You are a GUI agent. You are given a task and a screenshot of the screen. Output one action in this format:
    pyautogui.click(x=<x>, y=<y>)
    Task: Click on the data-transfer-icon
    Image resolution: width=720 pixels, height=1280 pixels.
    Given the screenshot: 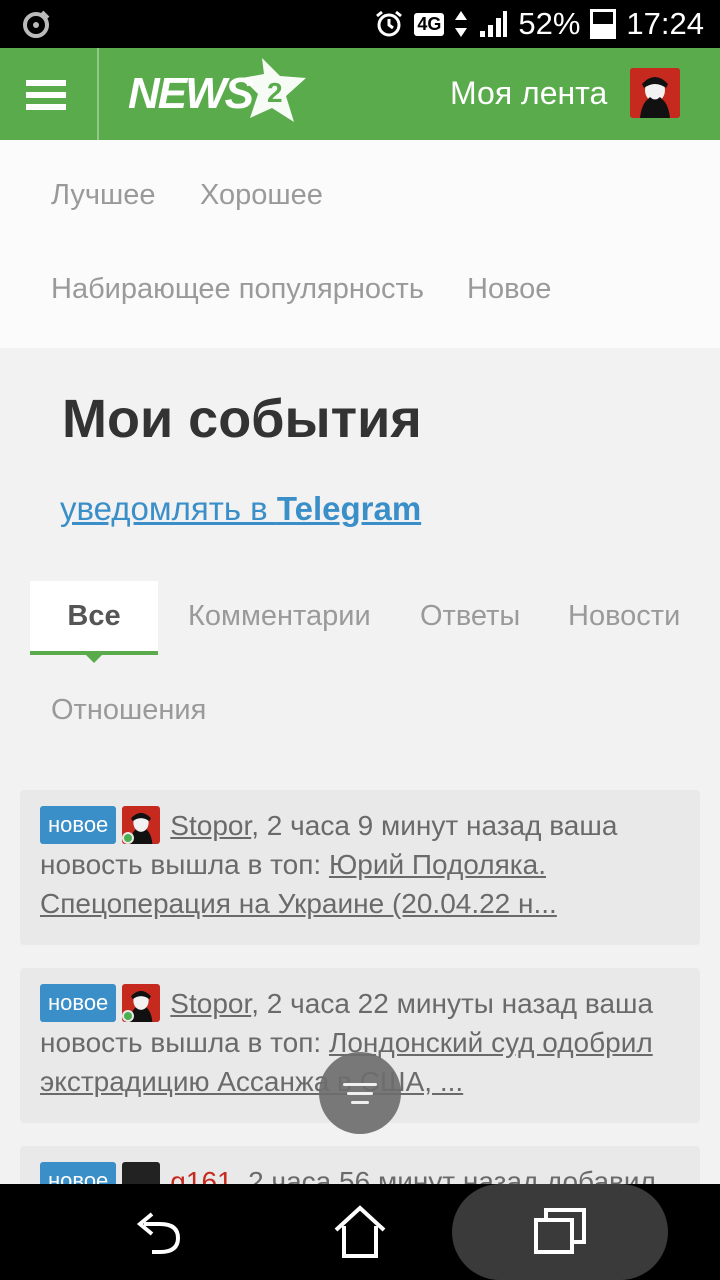 What is the action you would take?
    pyautogui.click(x=461, y=24)
    